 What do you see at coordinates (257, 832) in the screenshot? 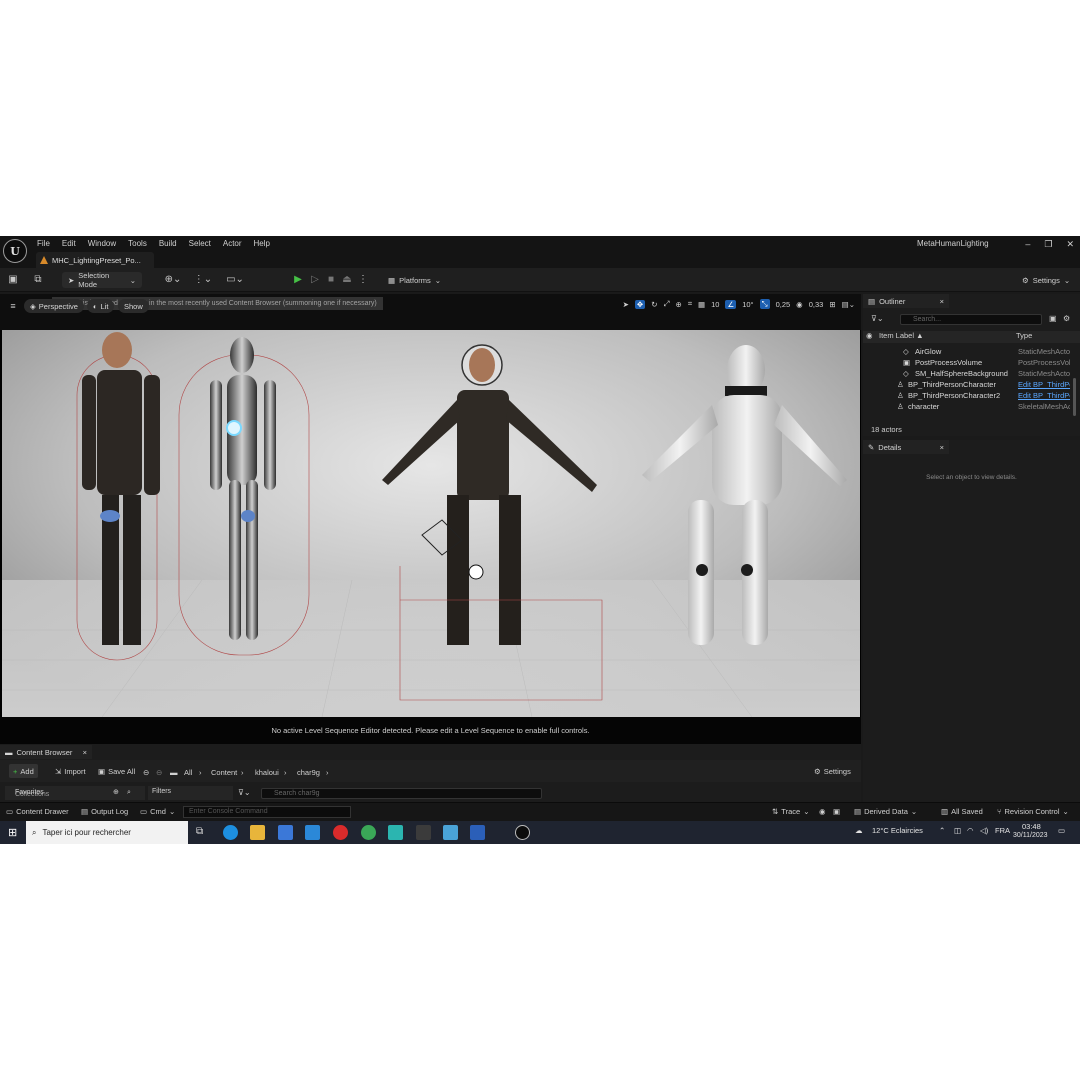
I see `file-explorer-icon` at bounding box center [257, 832].